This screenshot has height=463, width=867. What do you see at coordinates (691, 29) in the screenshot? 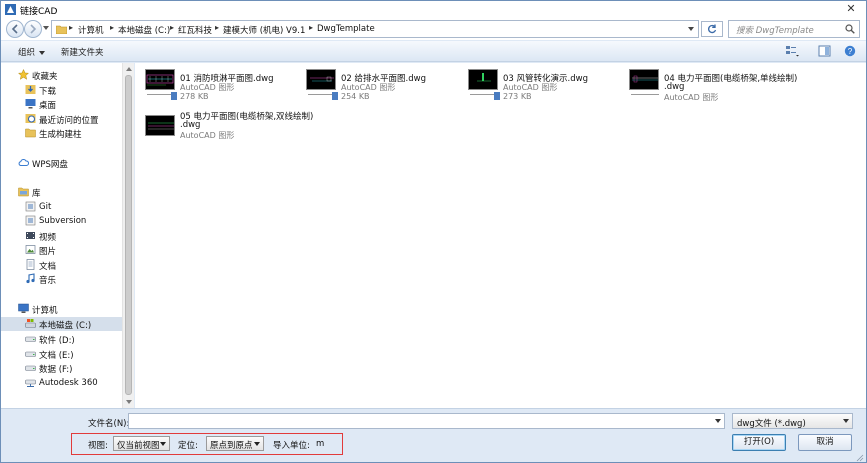
I see `address-dropdown` at bounding box center [691, 29].